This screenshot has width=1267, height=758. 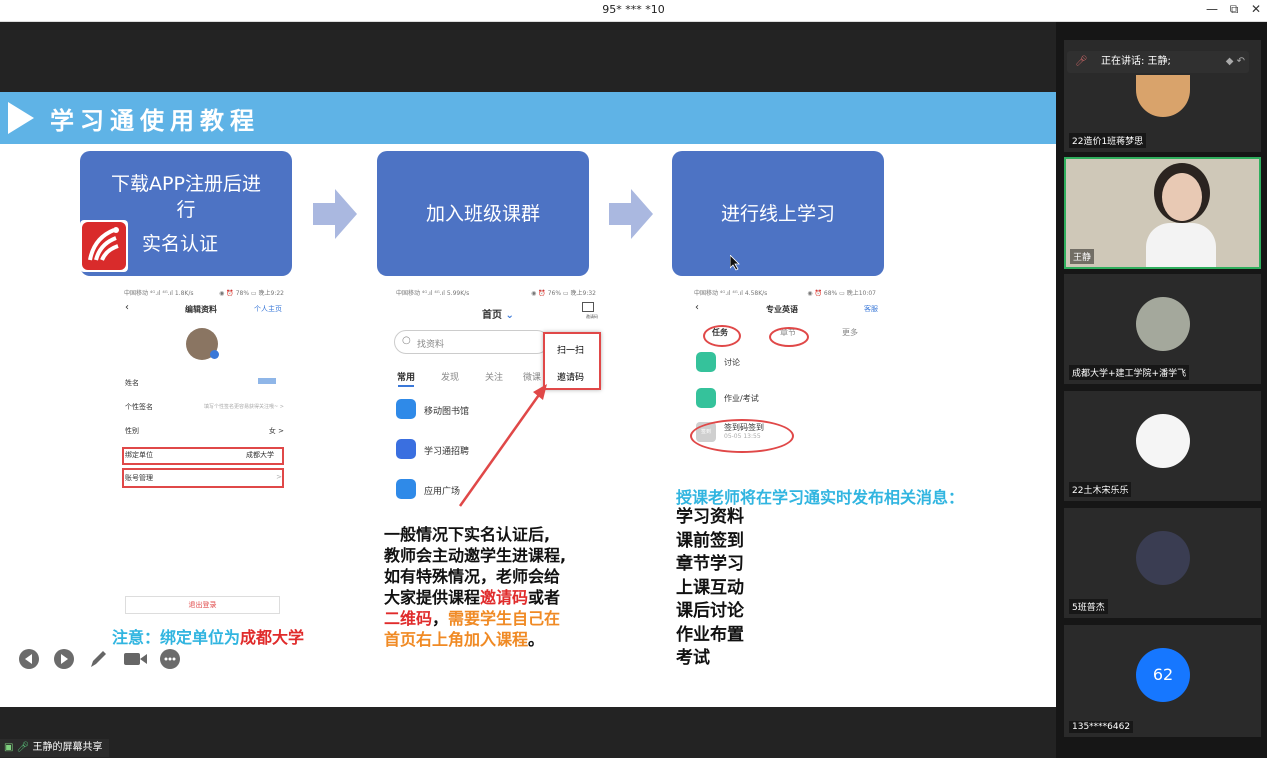 I want to click on video-person-body, so click(x=1181, y=245).